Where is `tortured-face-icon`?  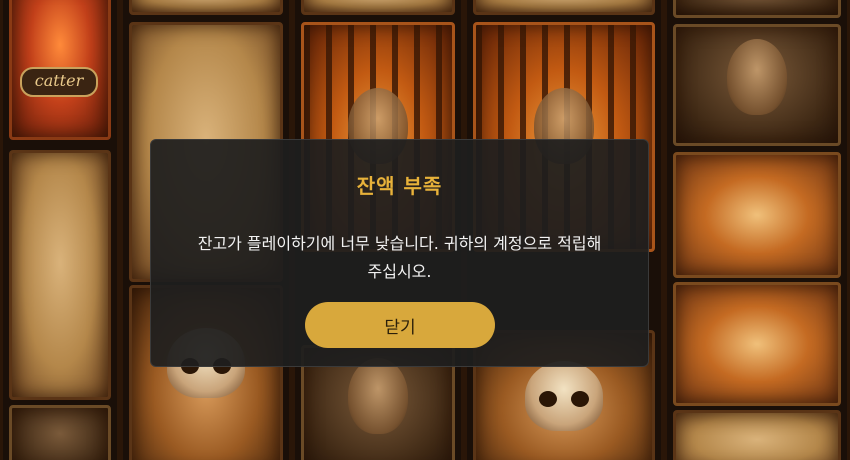
tortured-face-icon is located at coordinates (757, 85).